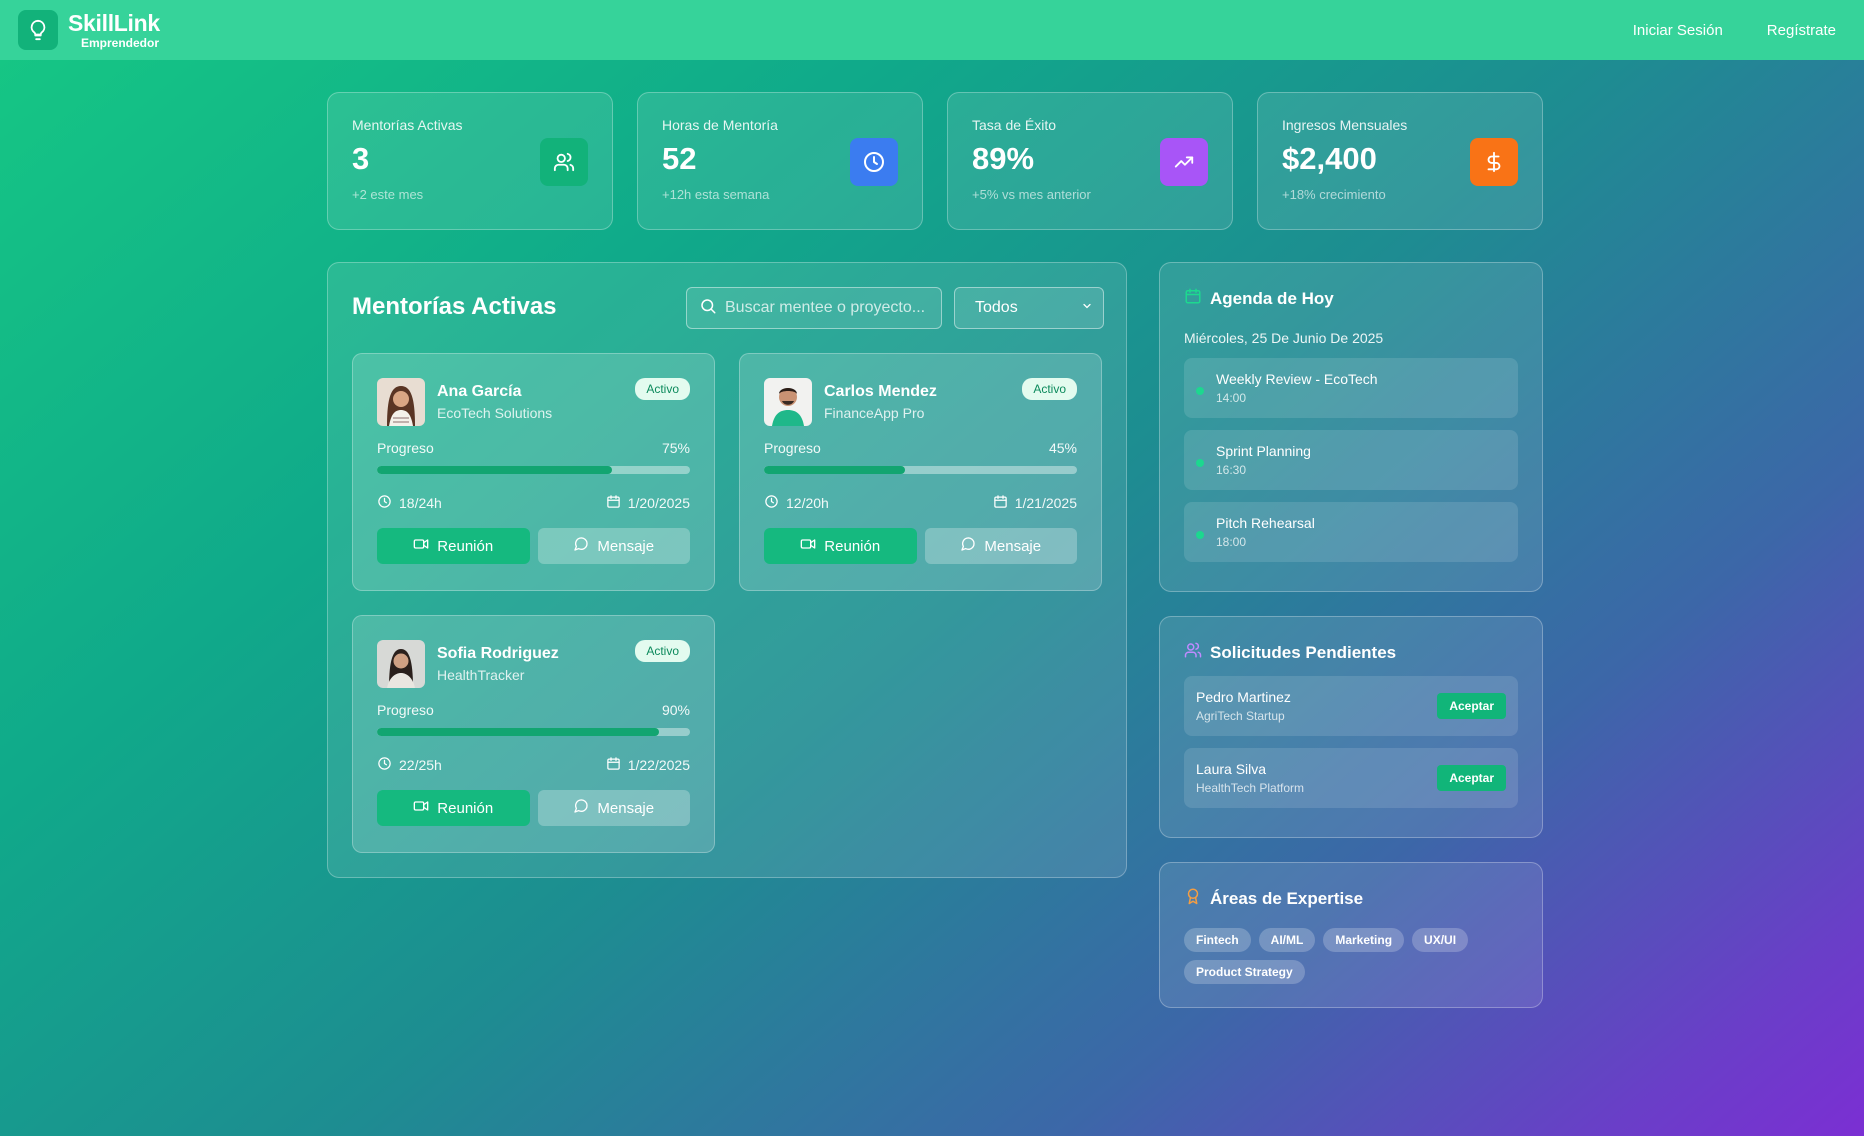 This screenshot has width=1864, height=1136. I want to click on brand-subtitle: Emprendedor, so click(120, 42).